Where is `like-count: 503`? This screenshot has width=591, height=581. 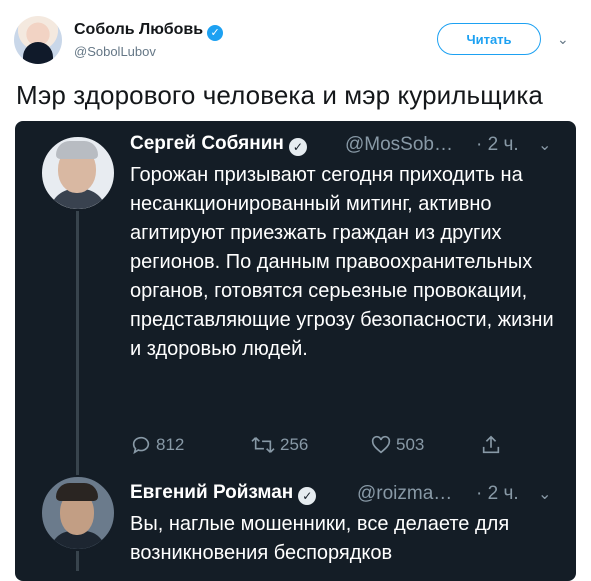 like-count: 503 is located at coordinates (410, 444).